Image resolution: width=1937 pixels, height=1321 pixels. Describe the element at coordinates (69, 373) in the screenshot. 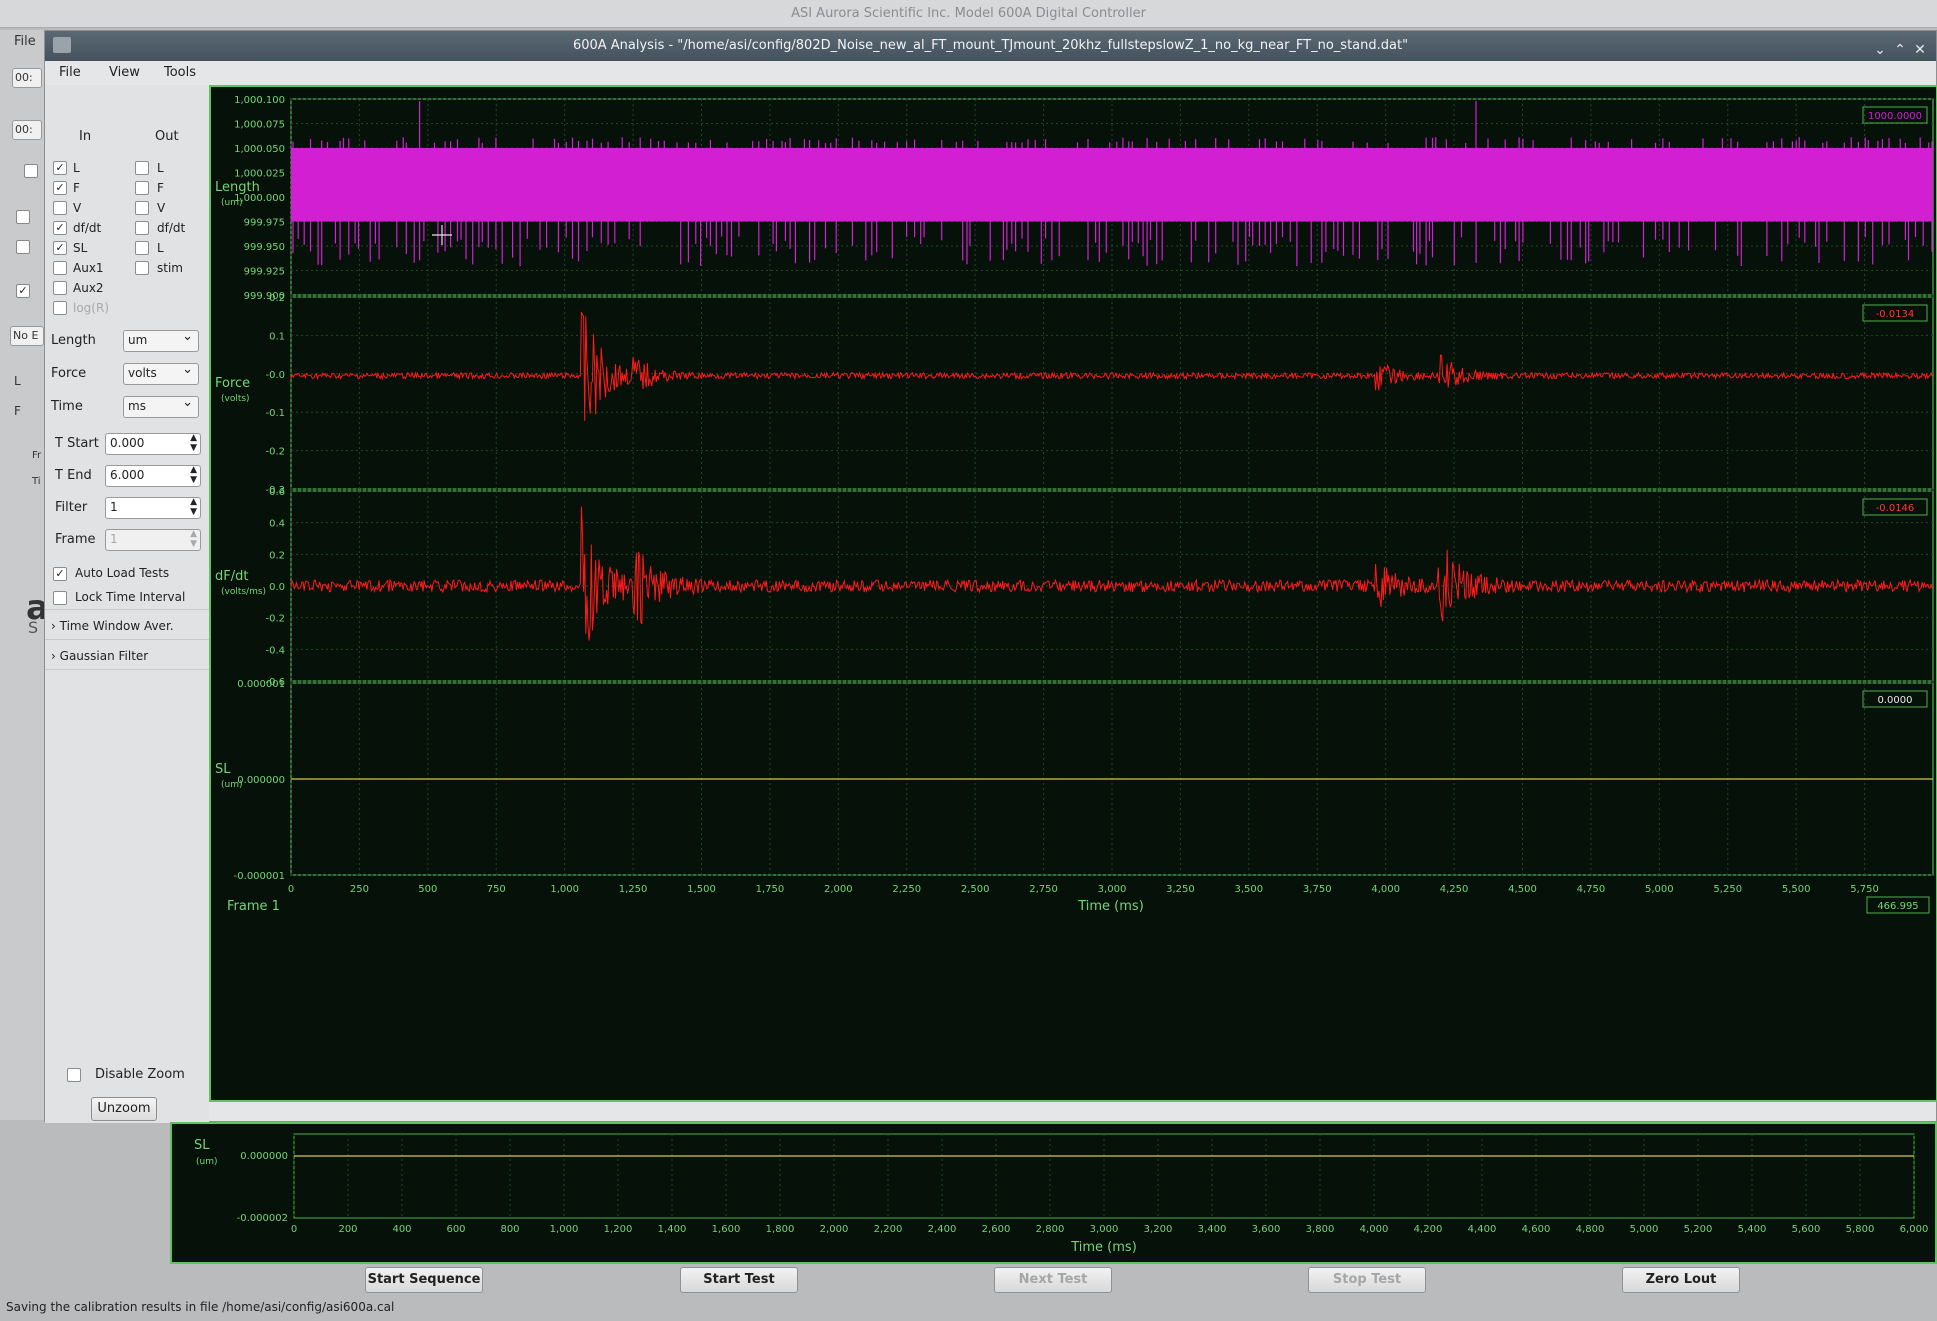

I see `unit-label: Force` at that location.